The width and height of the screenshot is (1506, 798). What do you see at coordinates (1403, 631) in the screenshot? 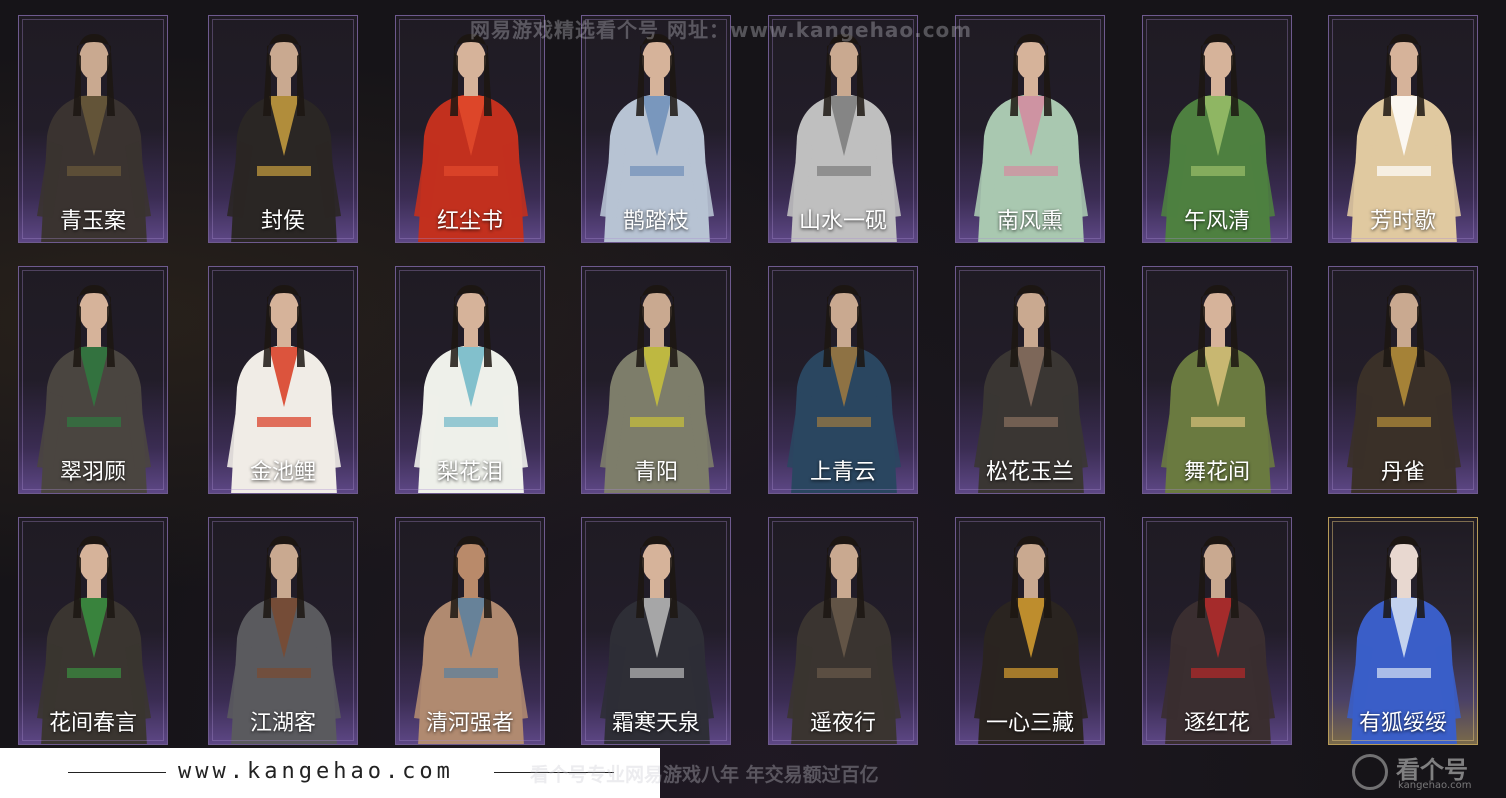
I see `outfit-card: 有狐绥绥` at bounding box center [1403, 631].